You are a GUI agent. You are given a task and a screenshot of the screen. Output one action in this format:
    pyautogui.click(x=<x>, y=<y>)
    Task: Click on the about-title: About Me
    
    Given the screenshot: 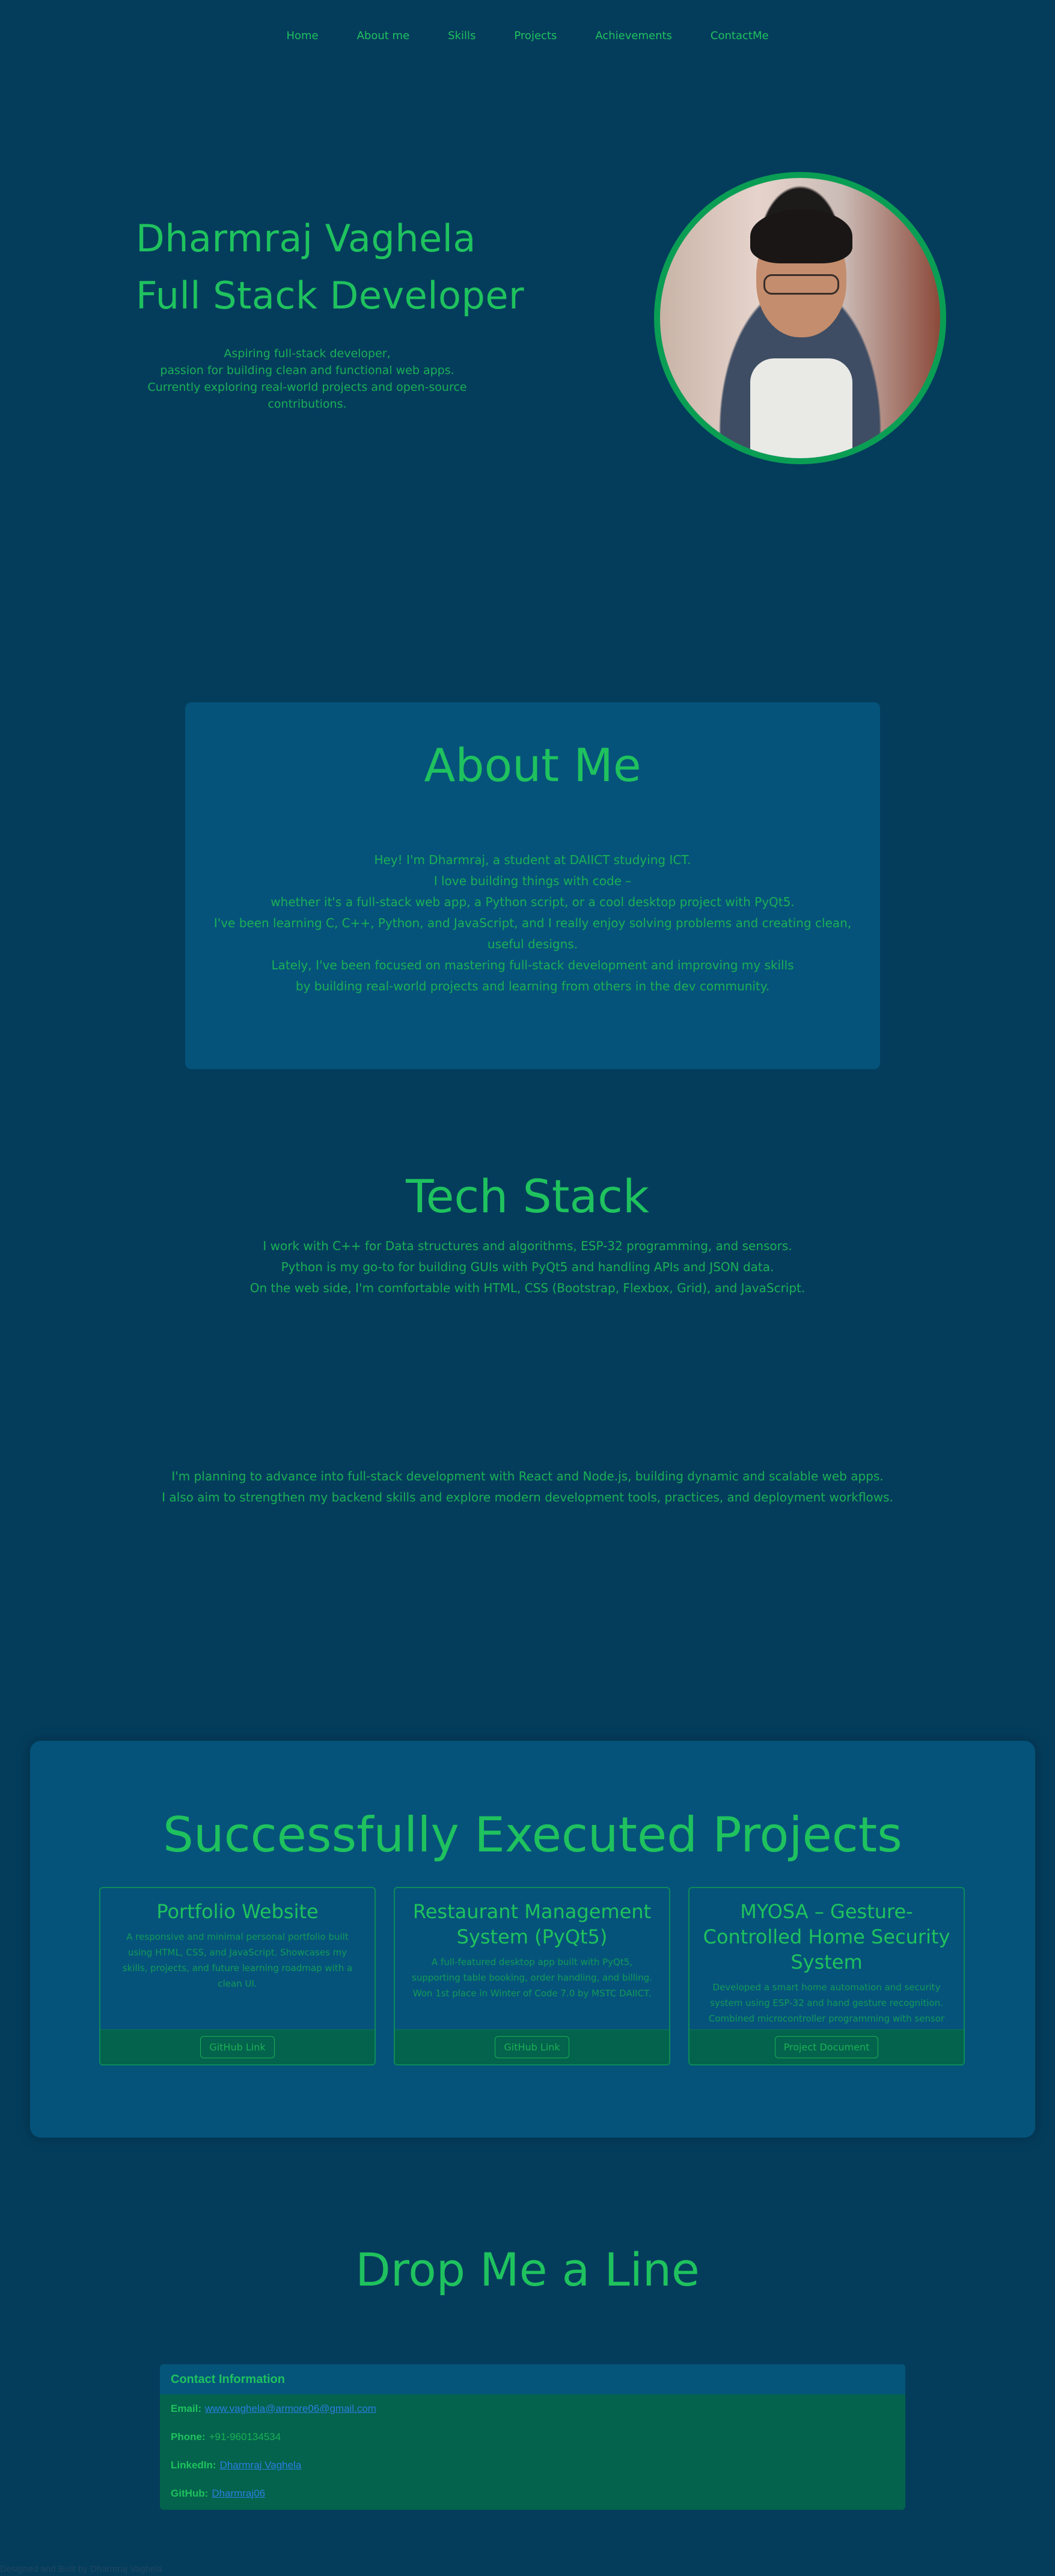 What is the action you would take?
    pyautogui.click(x=532, y=765)
    